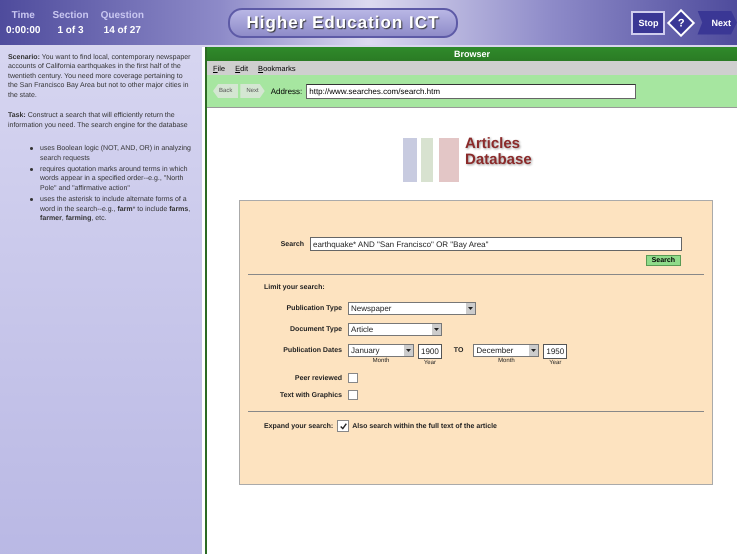 The width and height of the screenshot is (737, 554). I want to click on month-dropdown: January, so click(381, 350).